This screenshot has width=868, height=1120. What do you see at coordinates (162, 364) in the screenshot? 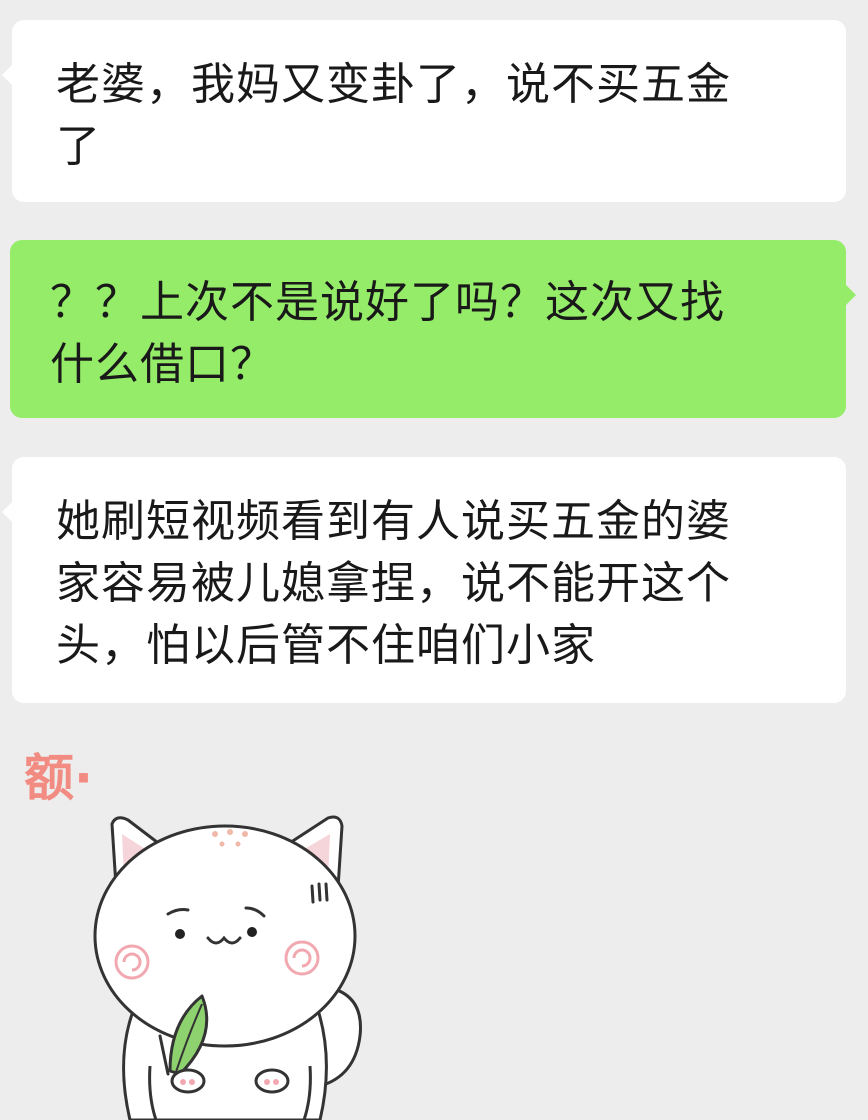
I see `message-text-line: 什么借口？` at bounding box center [162, 364].